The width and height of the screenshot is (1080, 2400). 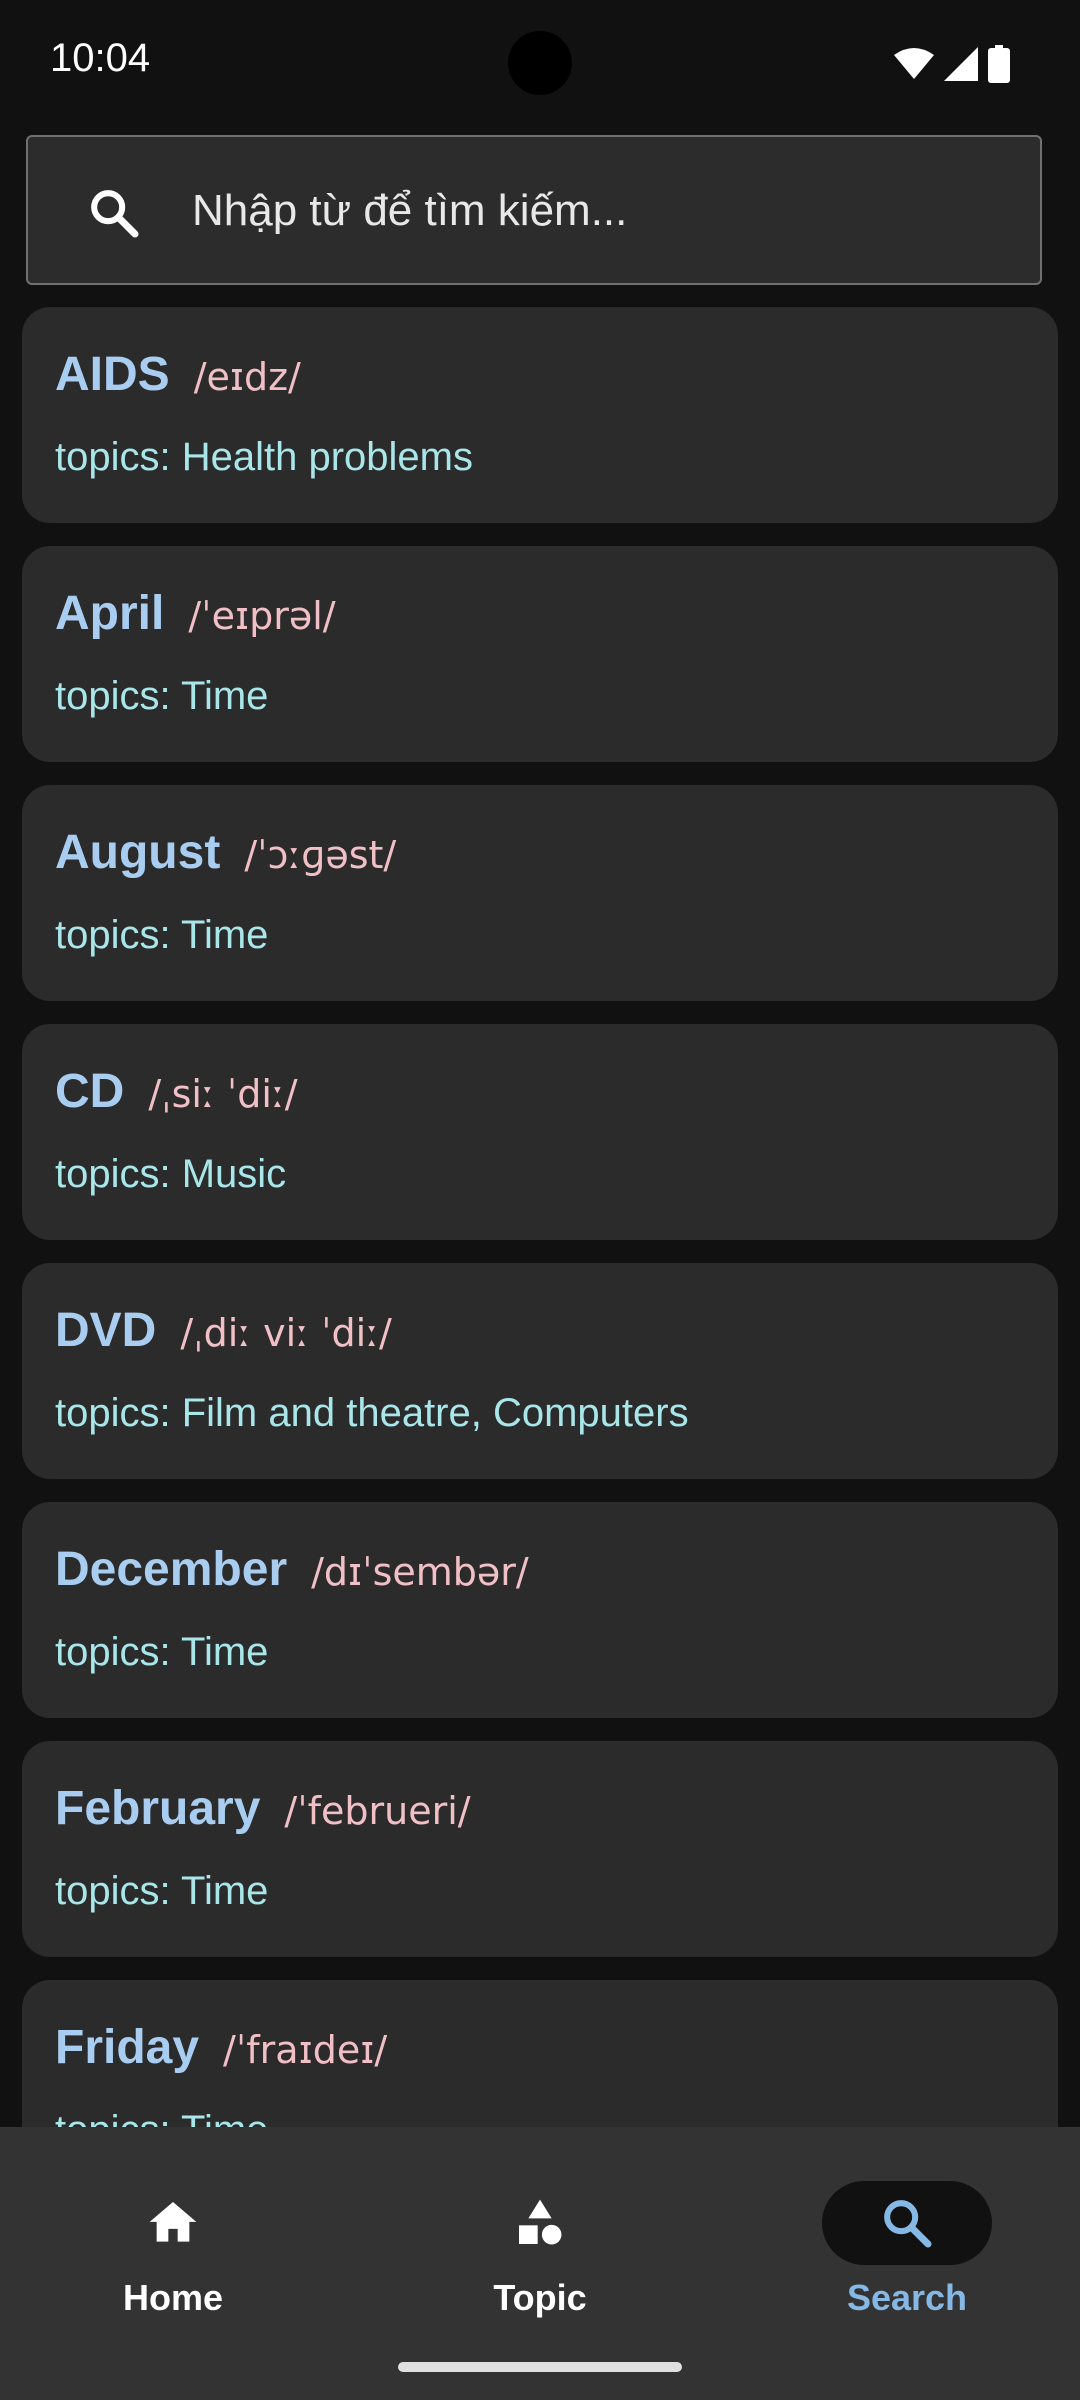 I want to click on status-bar: 10:04, so click(x=540, y=65).